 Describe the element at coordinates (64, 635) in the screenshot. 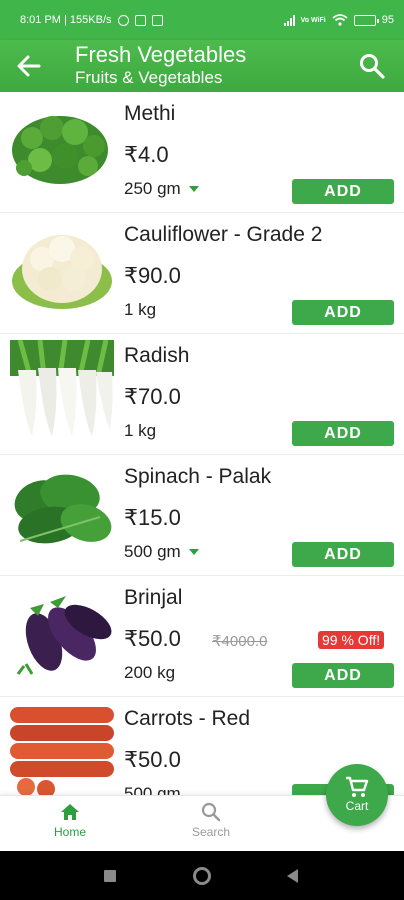

I see `product-image-brinjal` at that location.